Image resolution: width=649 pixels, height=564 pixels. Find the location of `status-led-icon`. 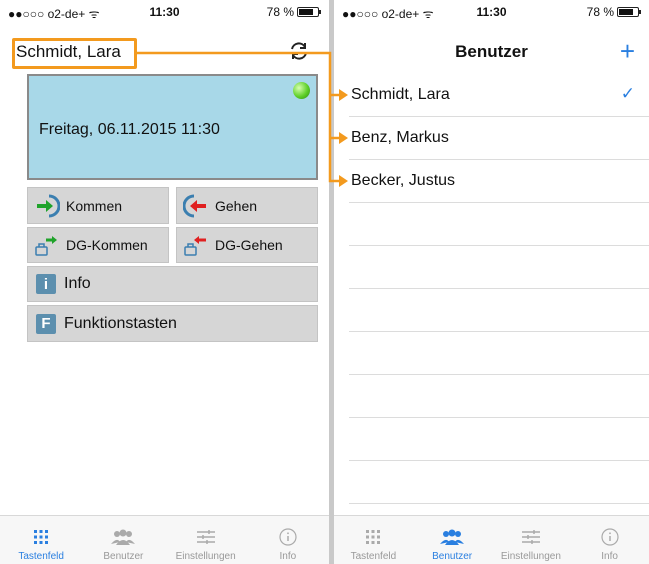

status-led-icon is located at coordinates (301, 90).